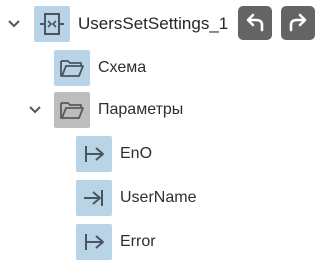 The width and height of the screenshot is (323, 264). I want to click on tree-root-label: UsersSetSettings_1, so click(153, 23).